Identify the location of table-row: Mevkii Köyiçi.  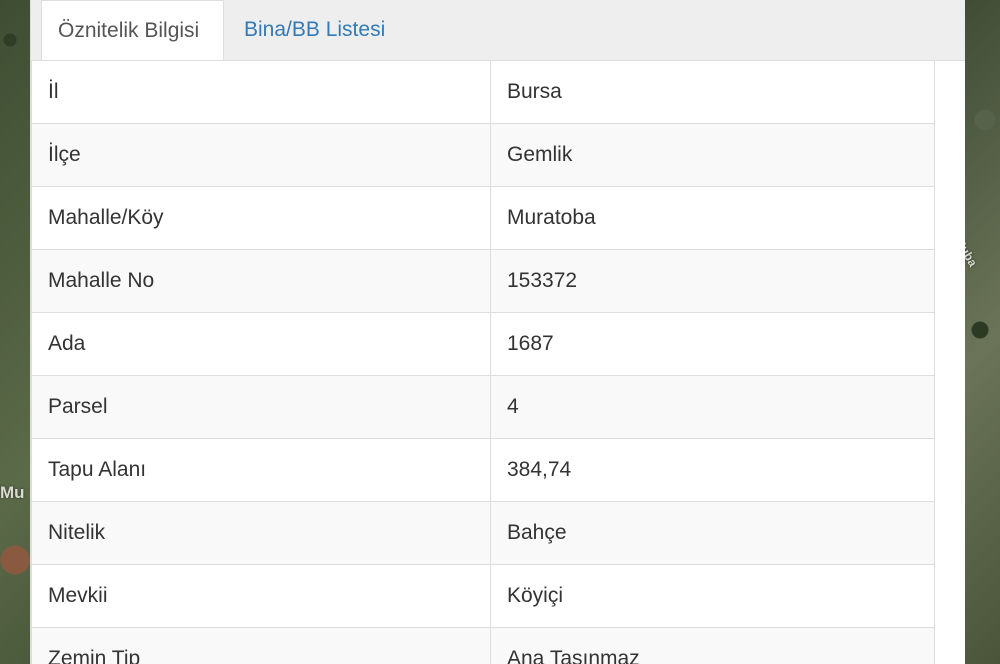
(483, 596).